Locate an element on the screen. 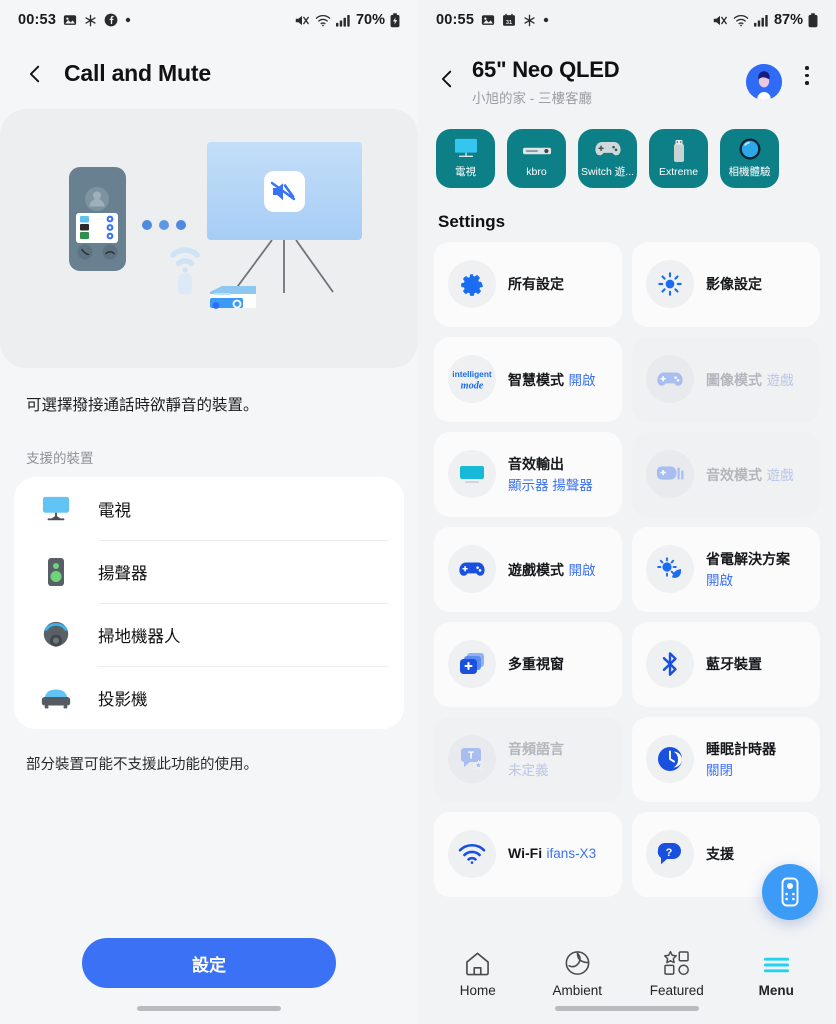 The width and height of the screenshot is (836, 1024). sleep-timer-icon is located at coordinates (670, 759).